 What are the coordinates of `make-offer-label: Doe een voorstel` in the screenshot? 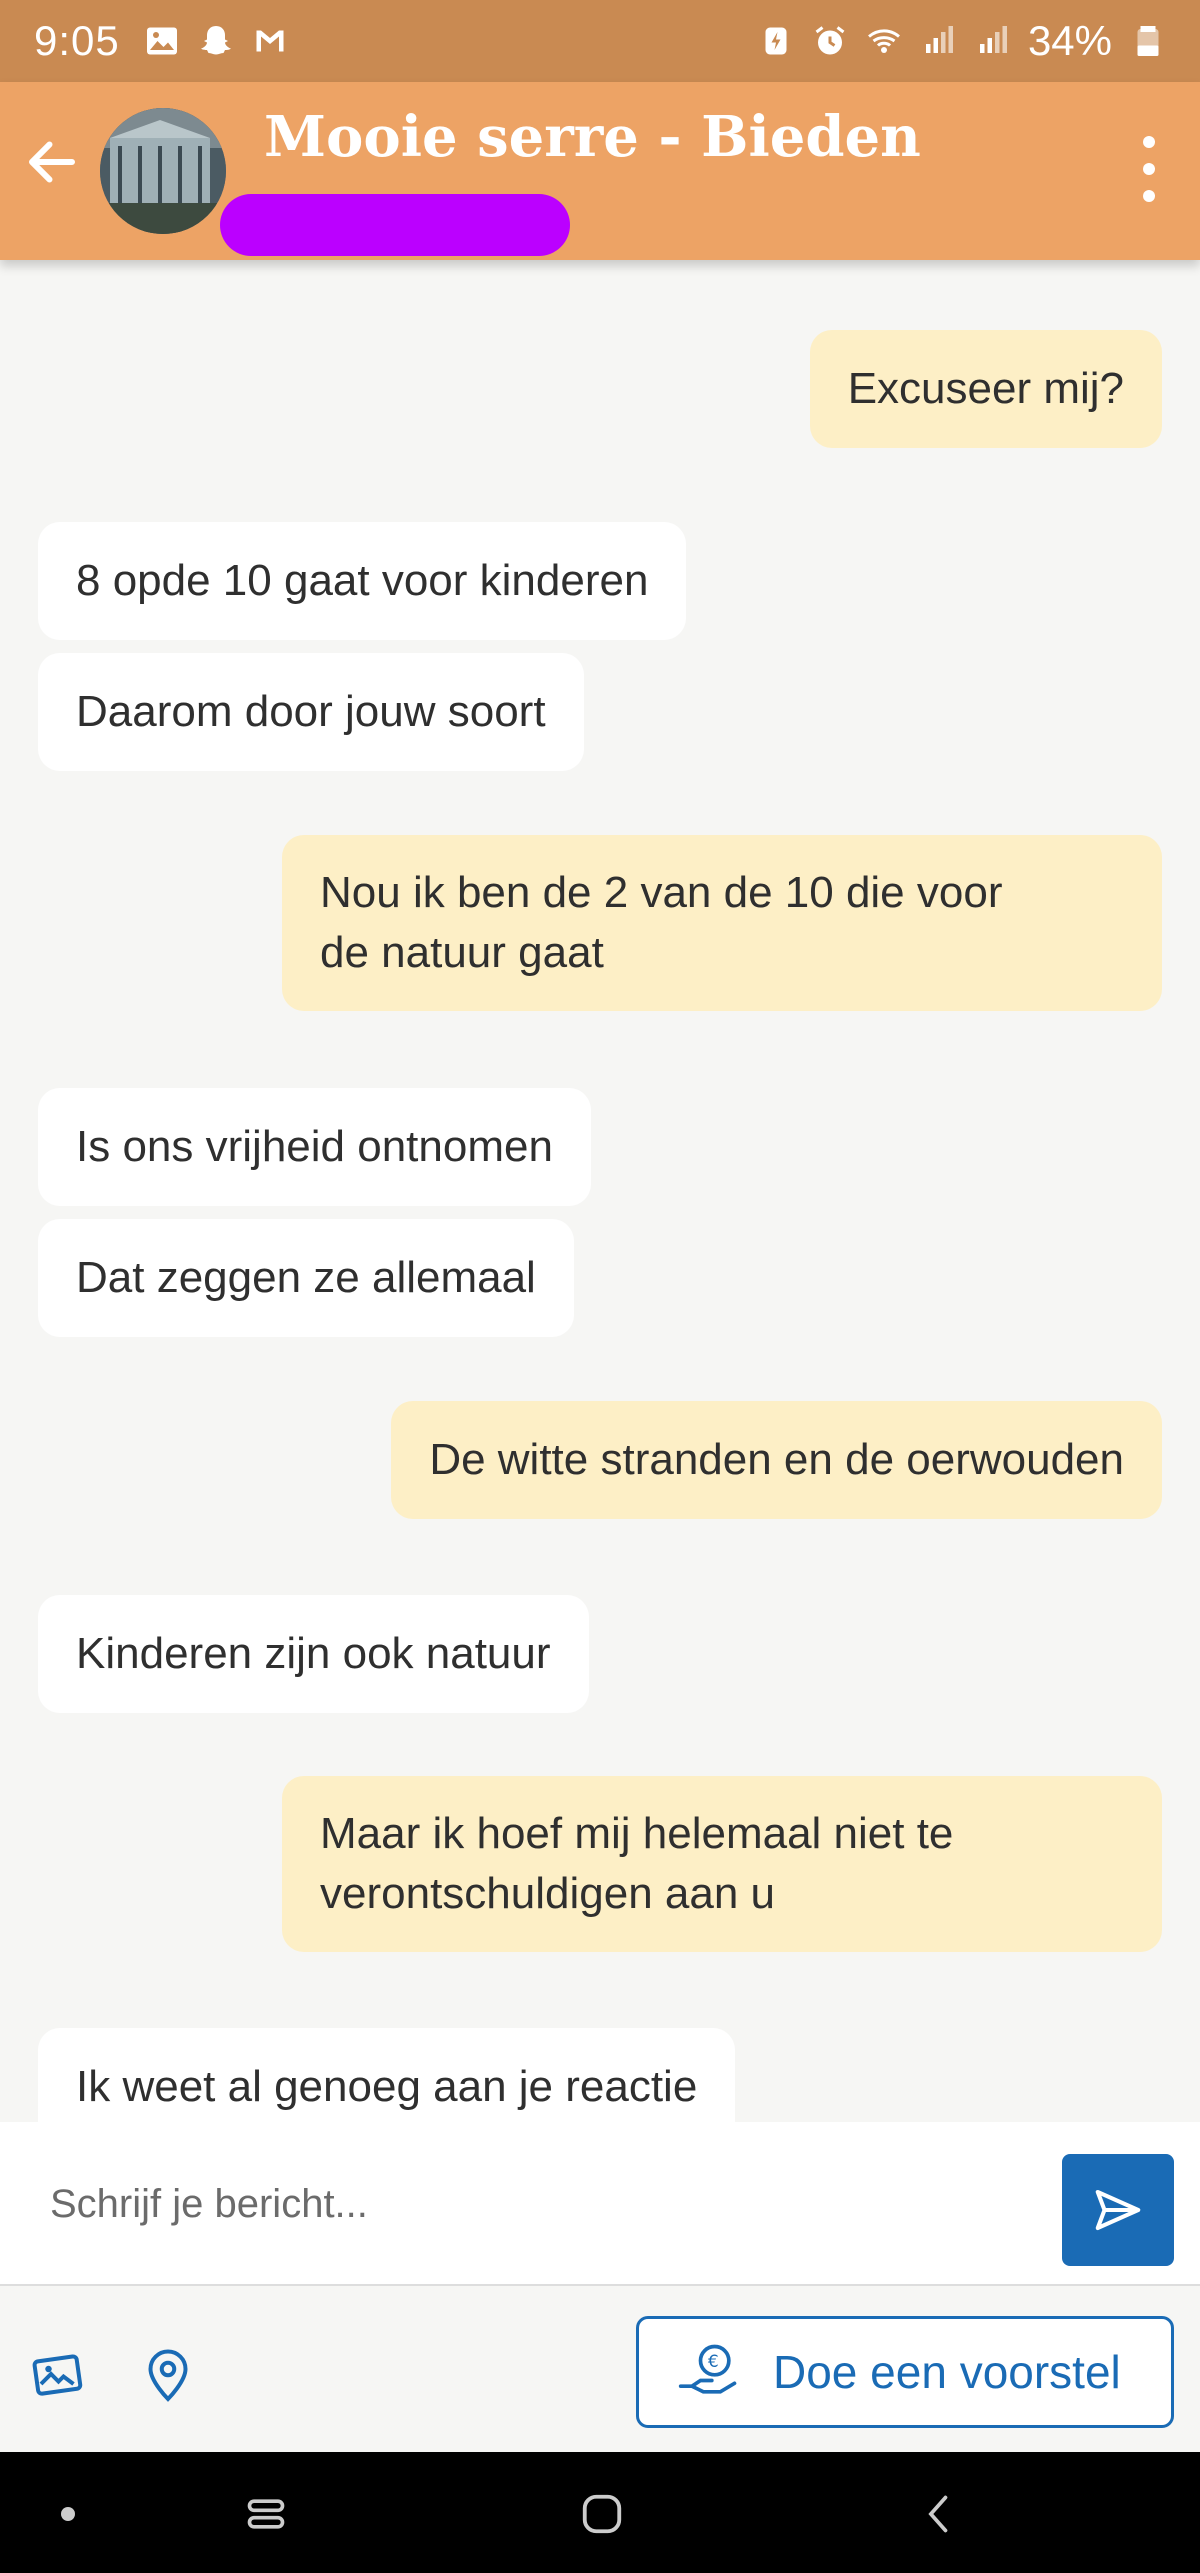 It's located at (947, 2372).